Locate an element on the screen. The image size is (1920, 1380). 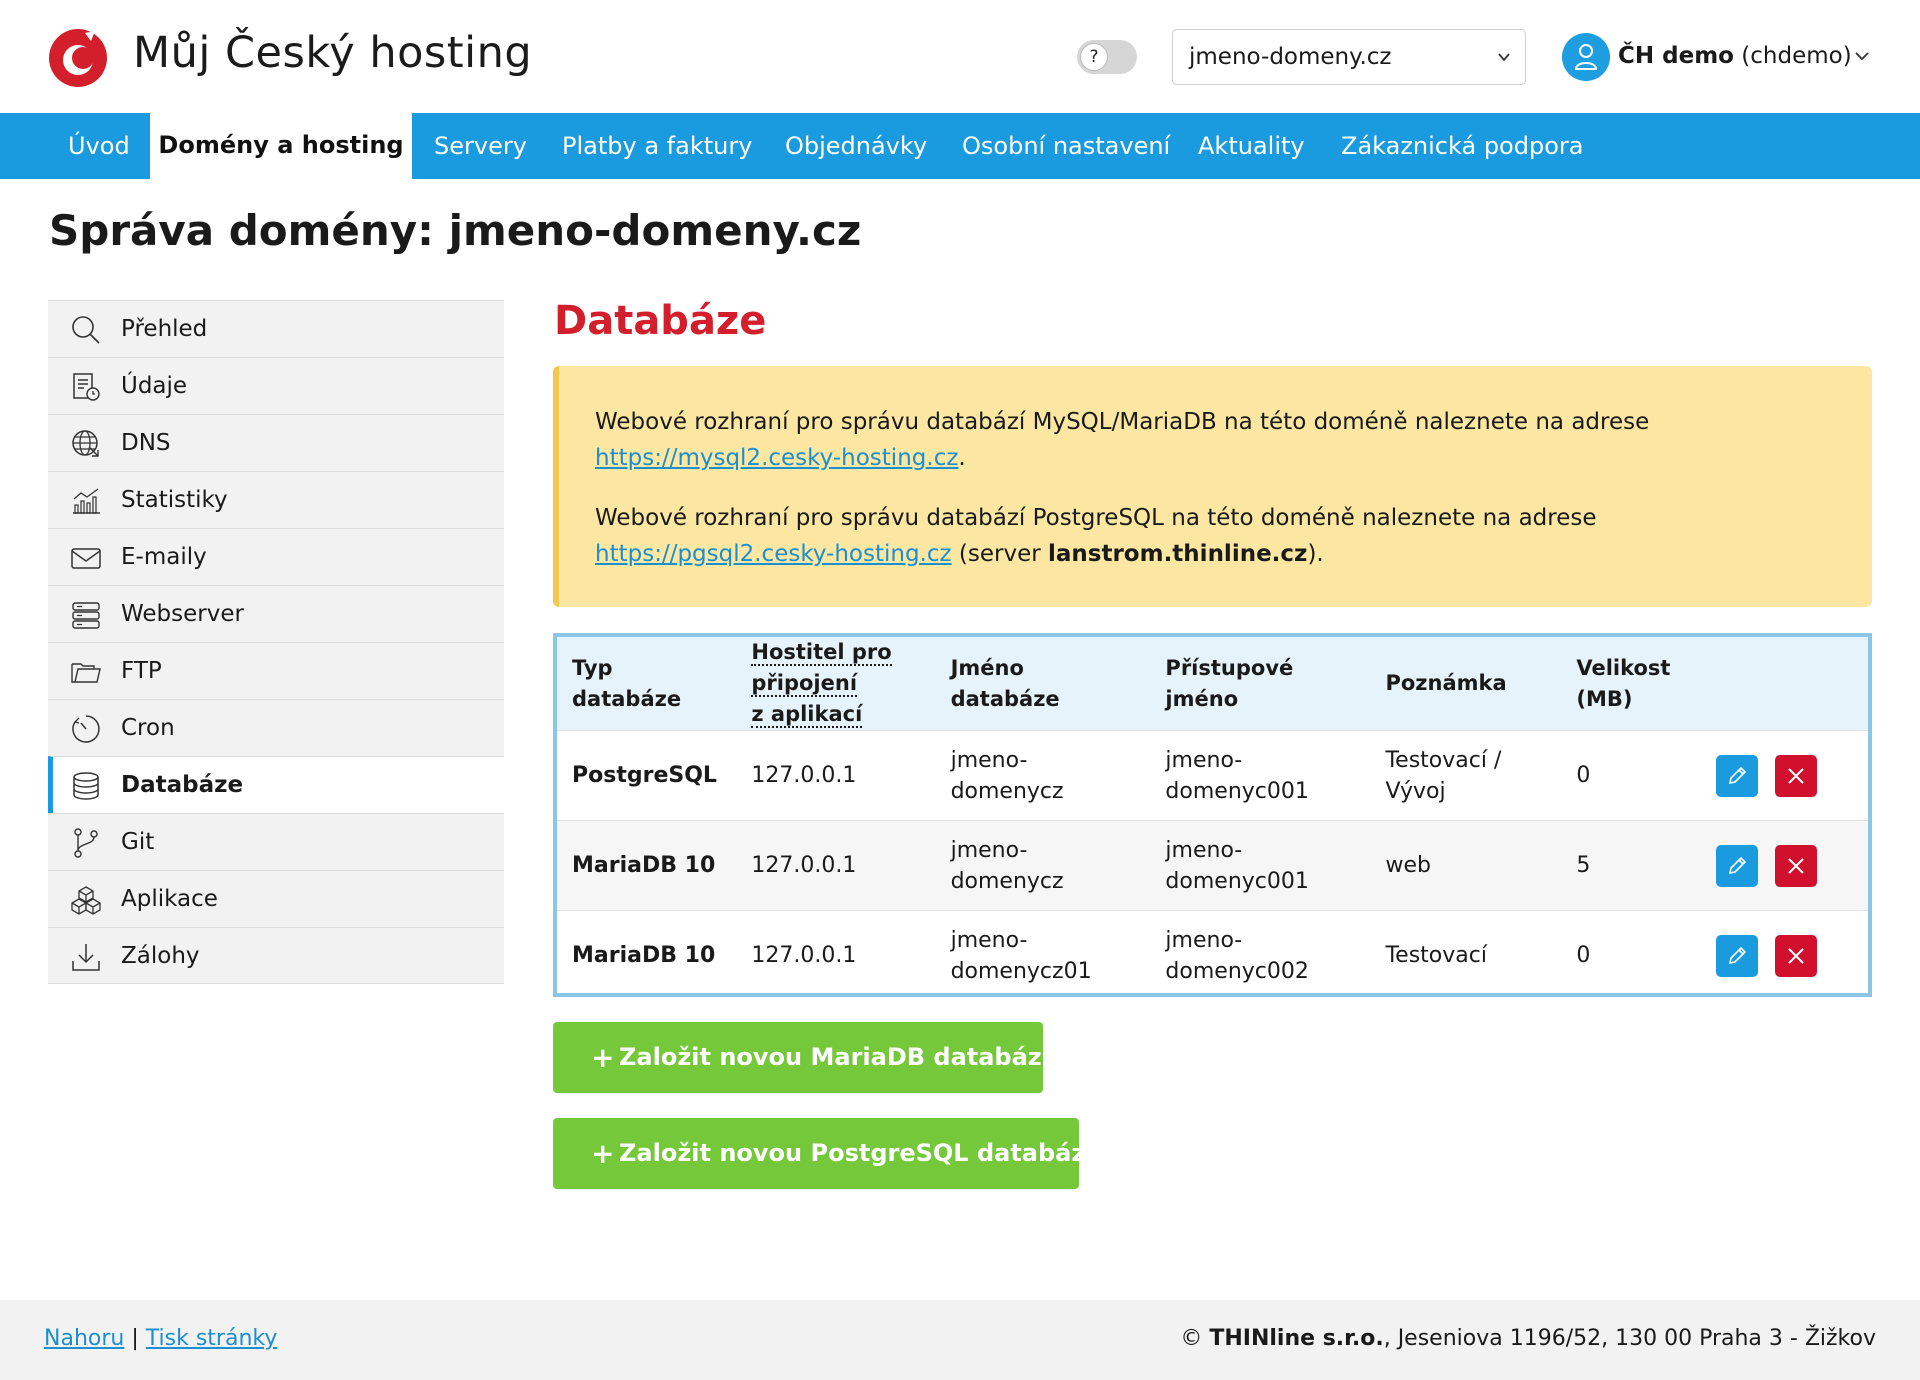
user-name: ČH demo (chdemo) is located at coordinates (1735, 56).